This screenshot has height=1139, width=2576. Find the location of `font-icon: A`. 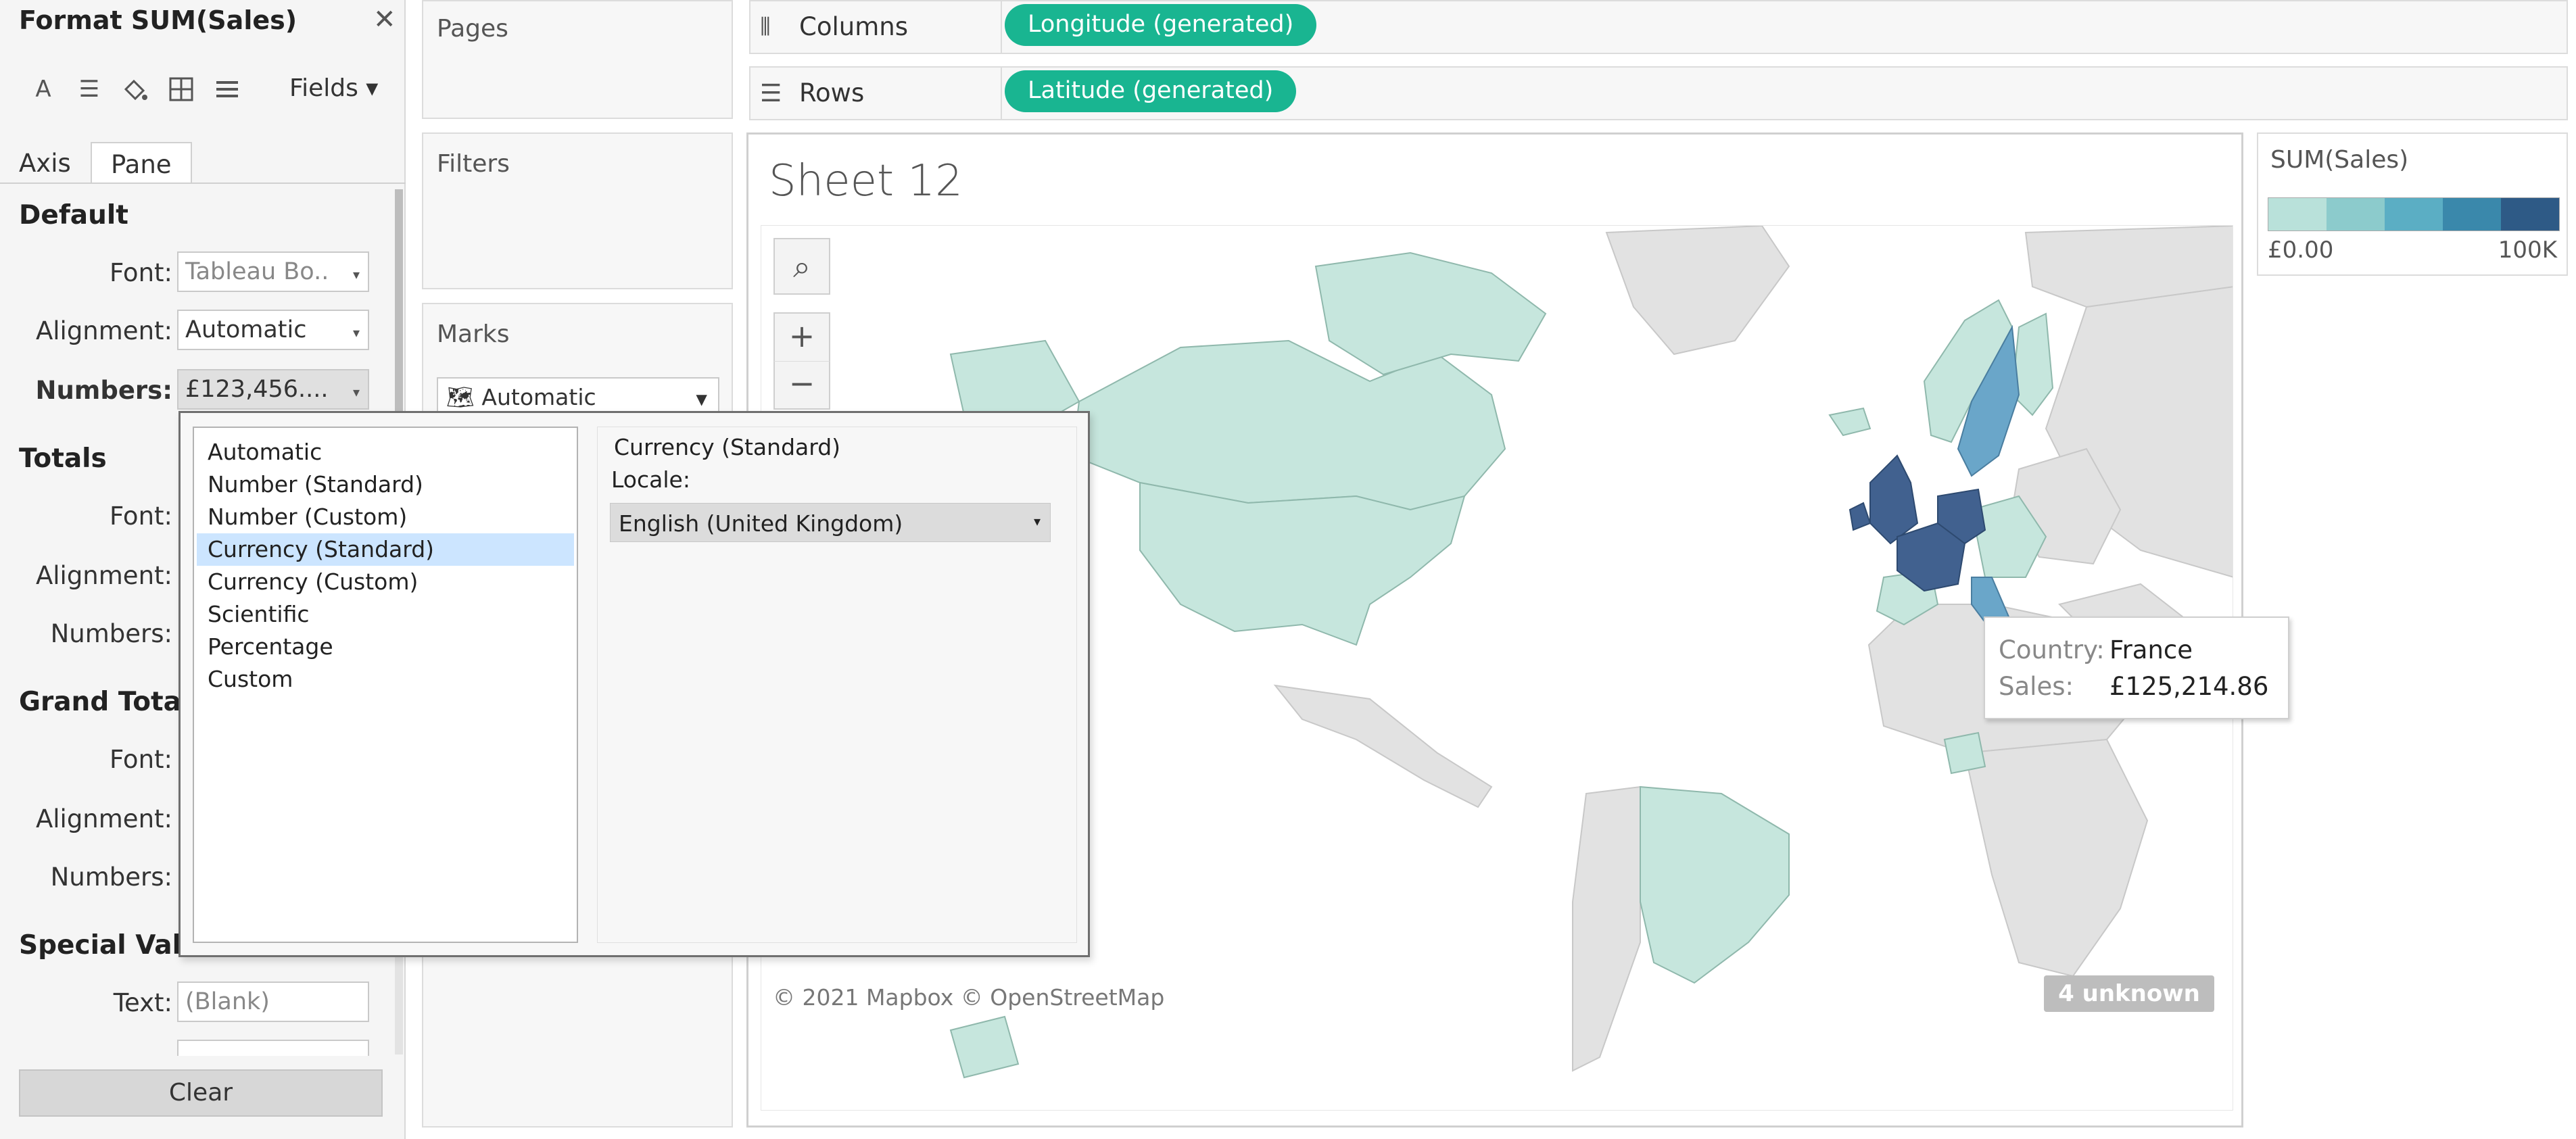

font-icon: A is located at coordinates (43, 89).